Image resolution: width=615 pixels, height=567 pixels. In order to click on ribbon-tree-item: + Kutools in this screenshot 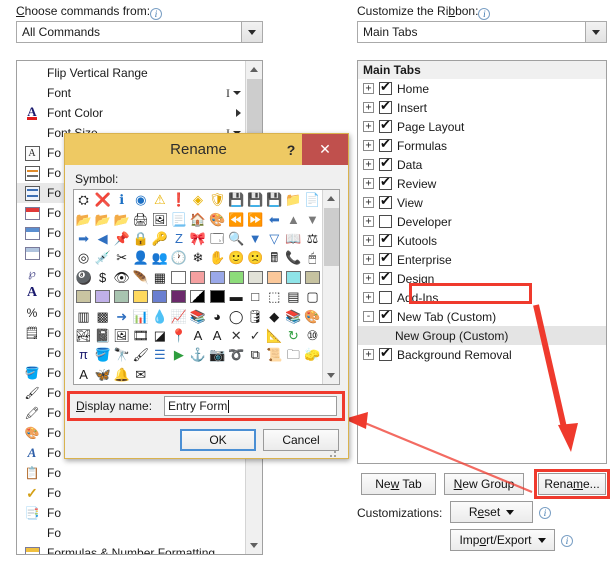, I will do `click(482, 240)`.